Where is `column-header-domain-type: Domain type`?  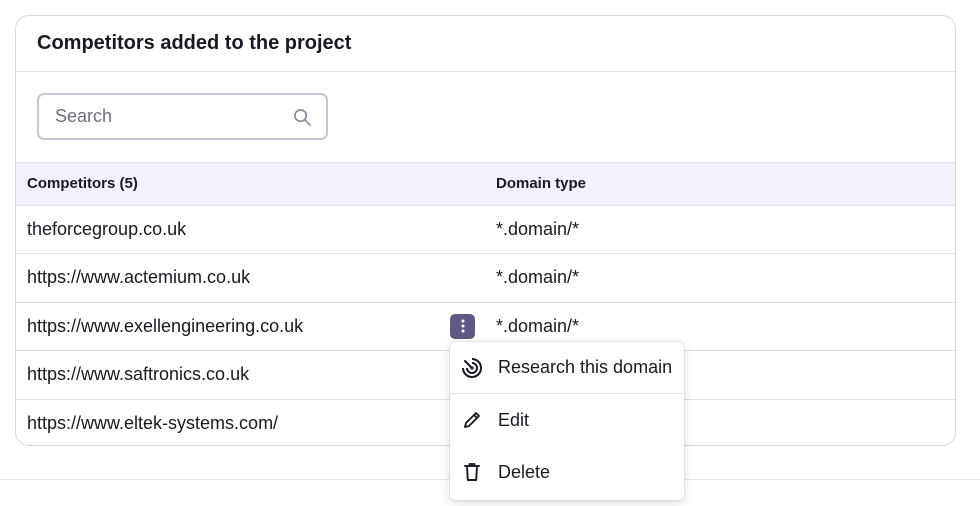
column-header-domain-type: Domain type is located at coordinates (541, 184).